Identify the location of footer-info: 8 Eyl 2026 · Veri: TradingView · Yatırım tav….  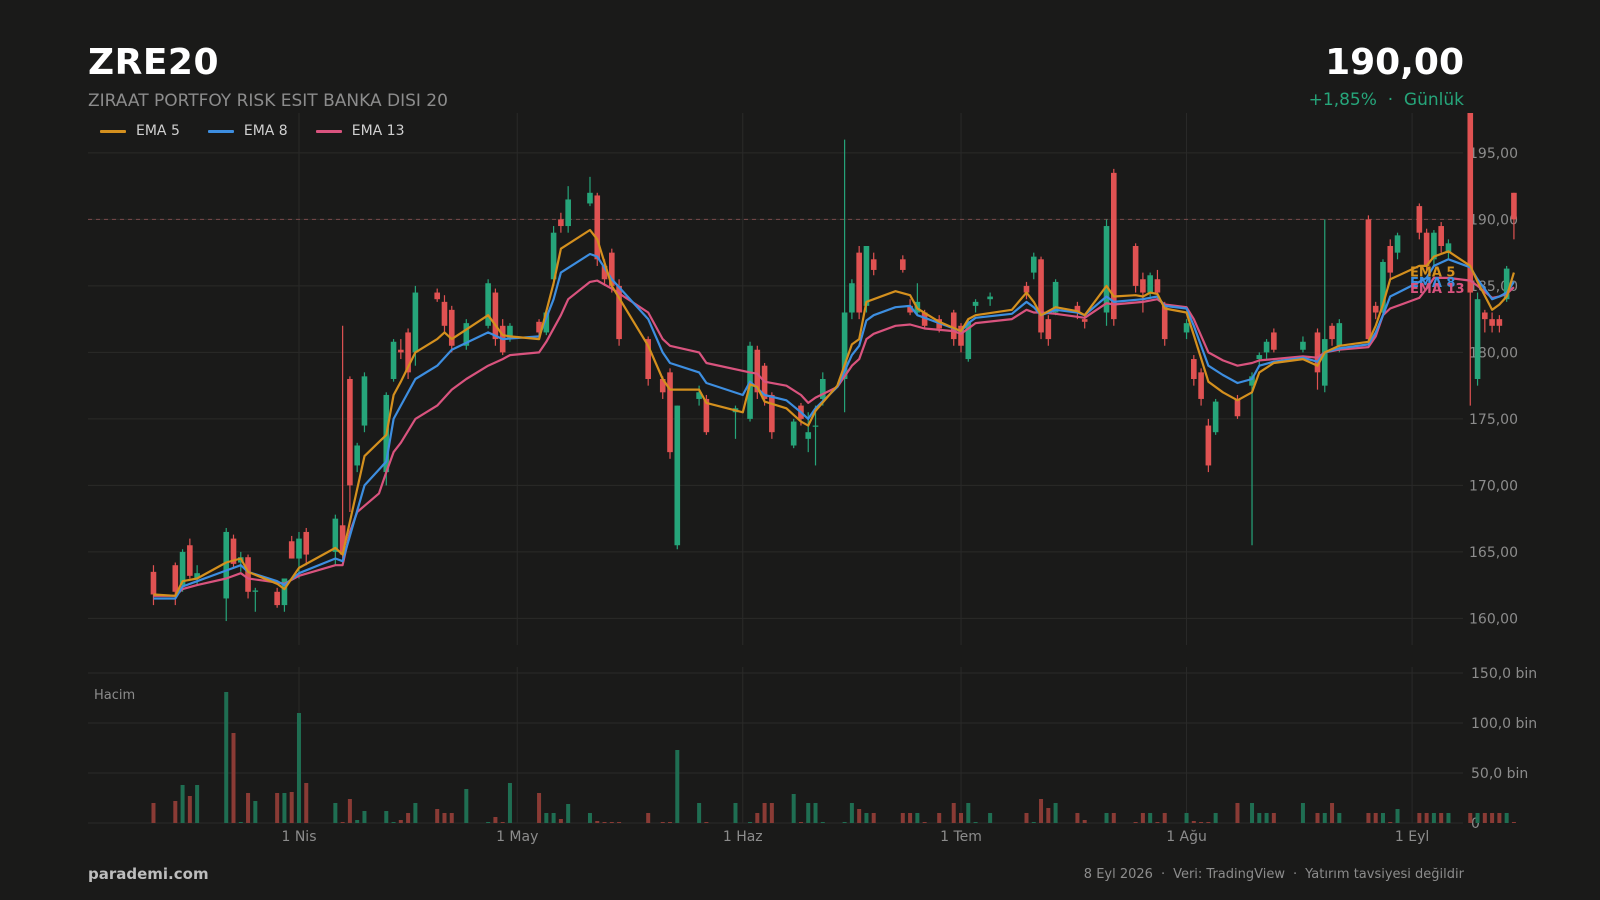
(1274, 874).